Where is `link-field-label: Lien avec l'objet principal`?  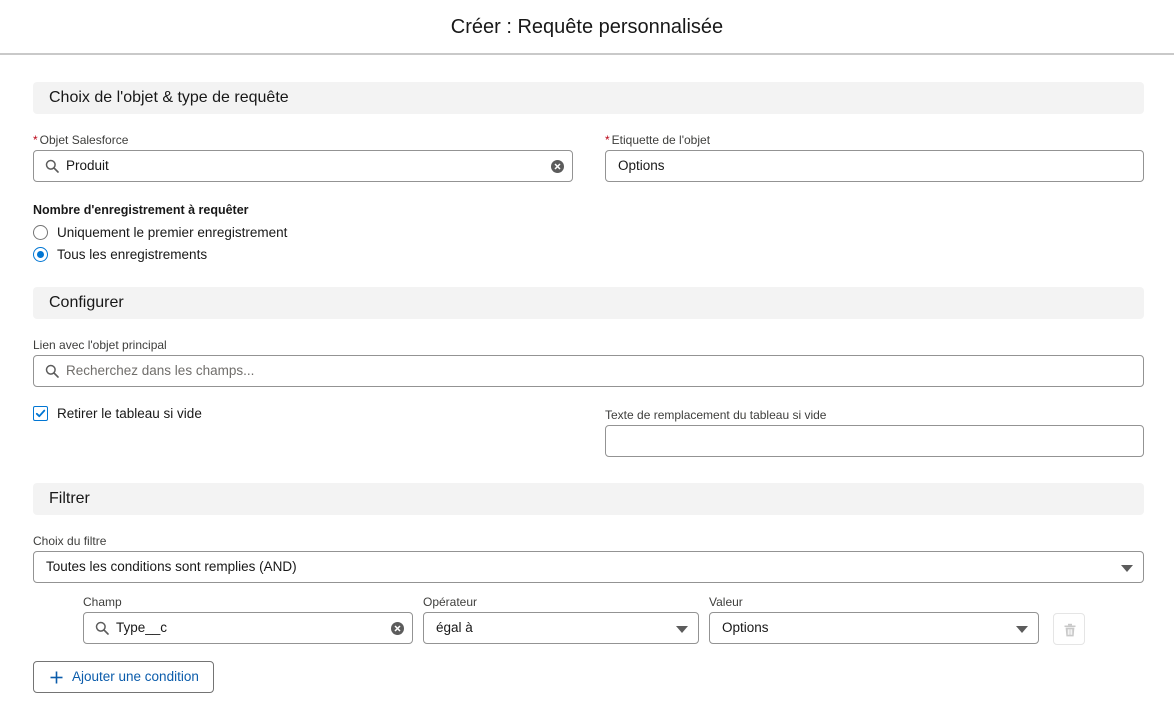 link-field-label: Lien avec l'objet principal is located at coordinates (100, 345).